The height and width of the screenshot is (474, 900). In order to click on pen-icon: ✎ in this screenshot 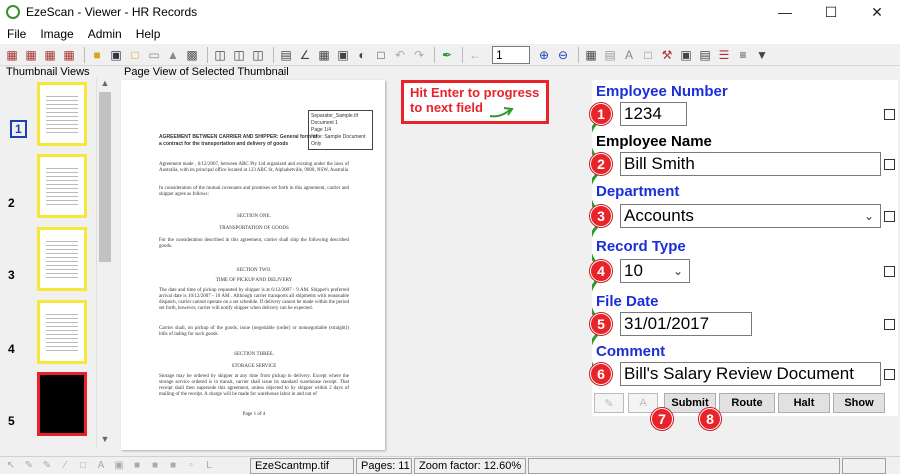, I will do `click(609, 403)`.